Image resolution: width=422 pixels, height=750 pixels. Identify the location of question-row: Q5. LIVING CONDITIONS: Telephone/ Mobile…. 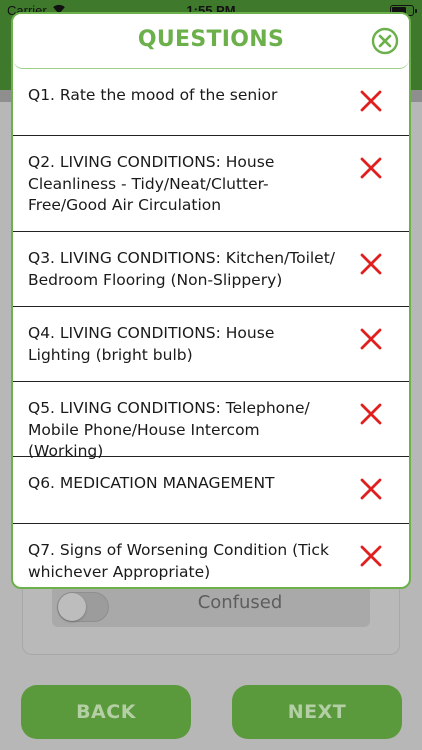
(211, 421).